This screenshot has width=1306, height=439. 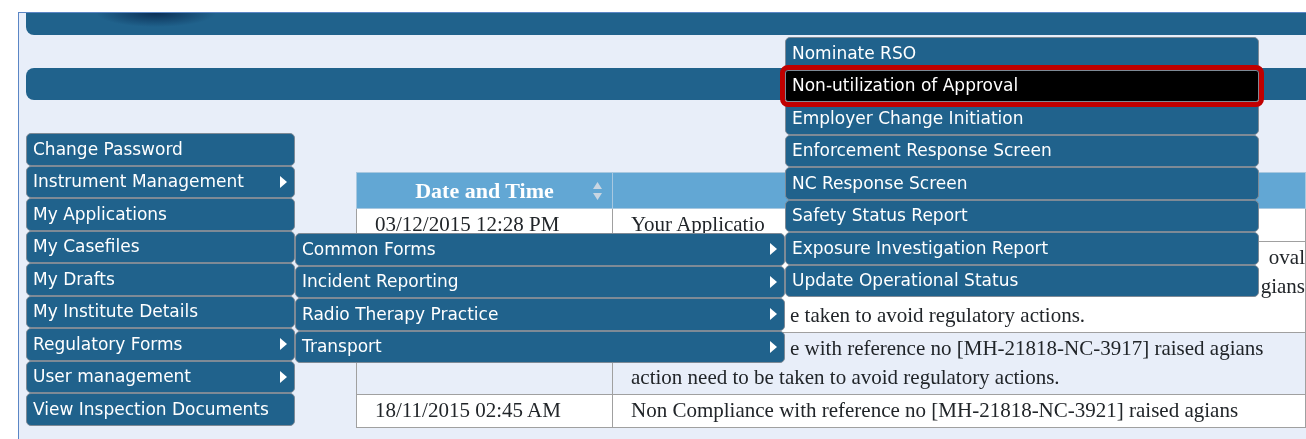 I want to click on menu-item: Exposure Investigation Report, so click(x=1022, y=248).